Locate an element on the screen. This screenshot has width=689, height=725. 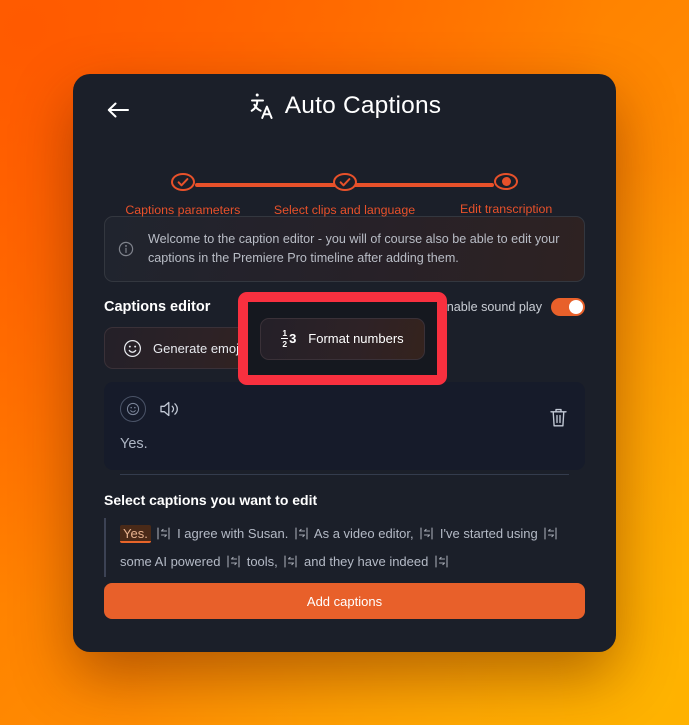
page-title: Auto Captions is located at coordinates (363, 105).